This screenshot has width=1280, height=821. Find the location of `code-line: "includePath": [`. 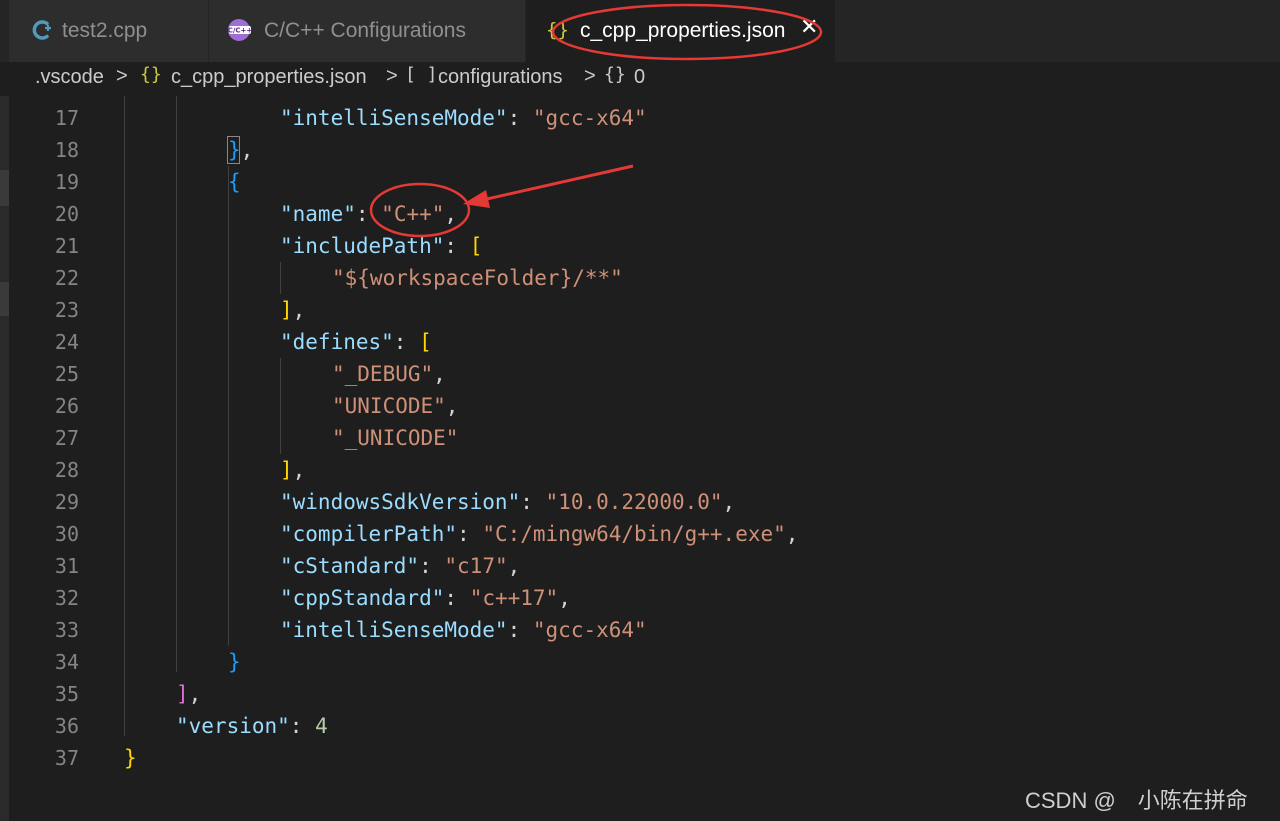

code-line: "includePath": [ is located at coordinates (381, 246).